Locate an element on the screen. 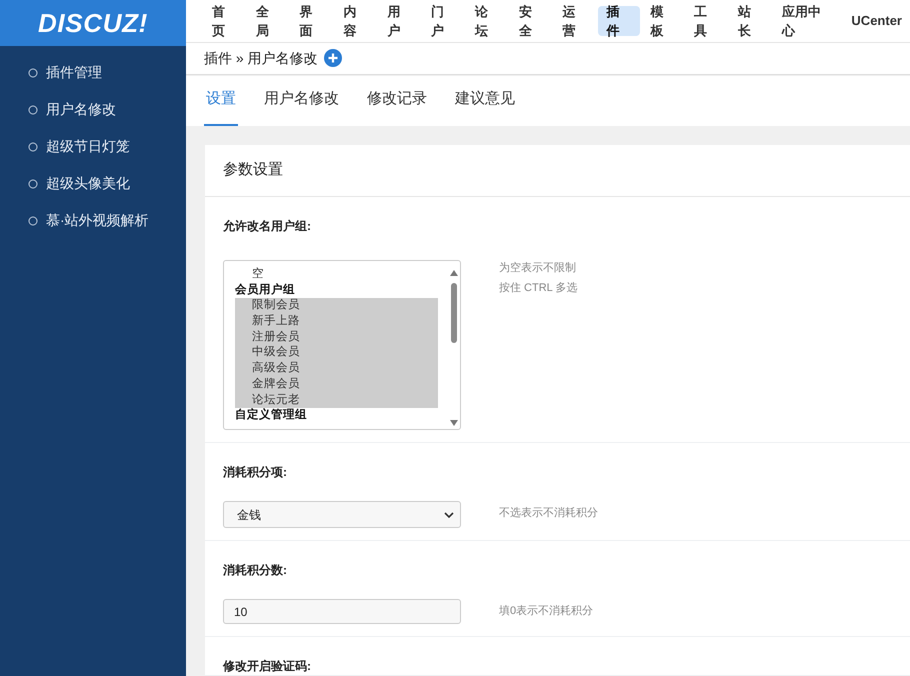 This screenshot has height=676, width=910. sidebar-item: 慕·站外视频解析 is located at coordinates (93, 220).